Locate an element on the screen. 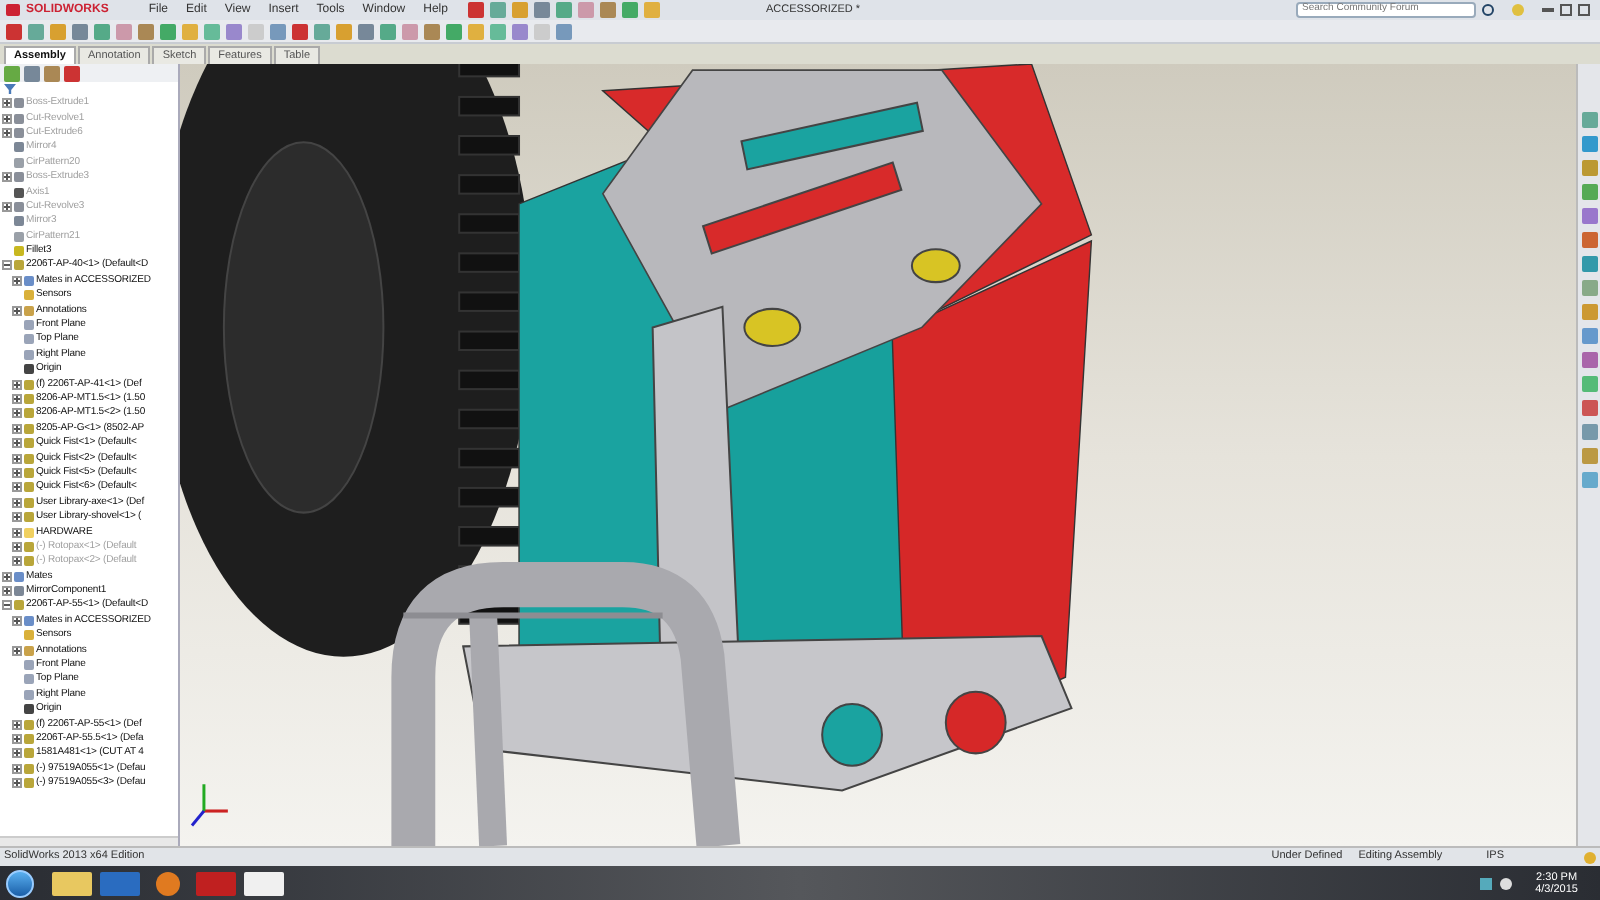  logo-icon is located at coordinates (13, 10).